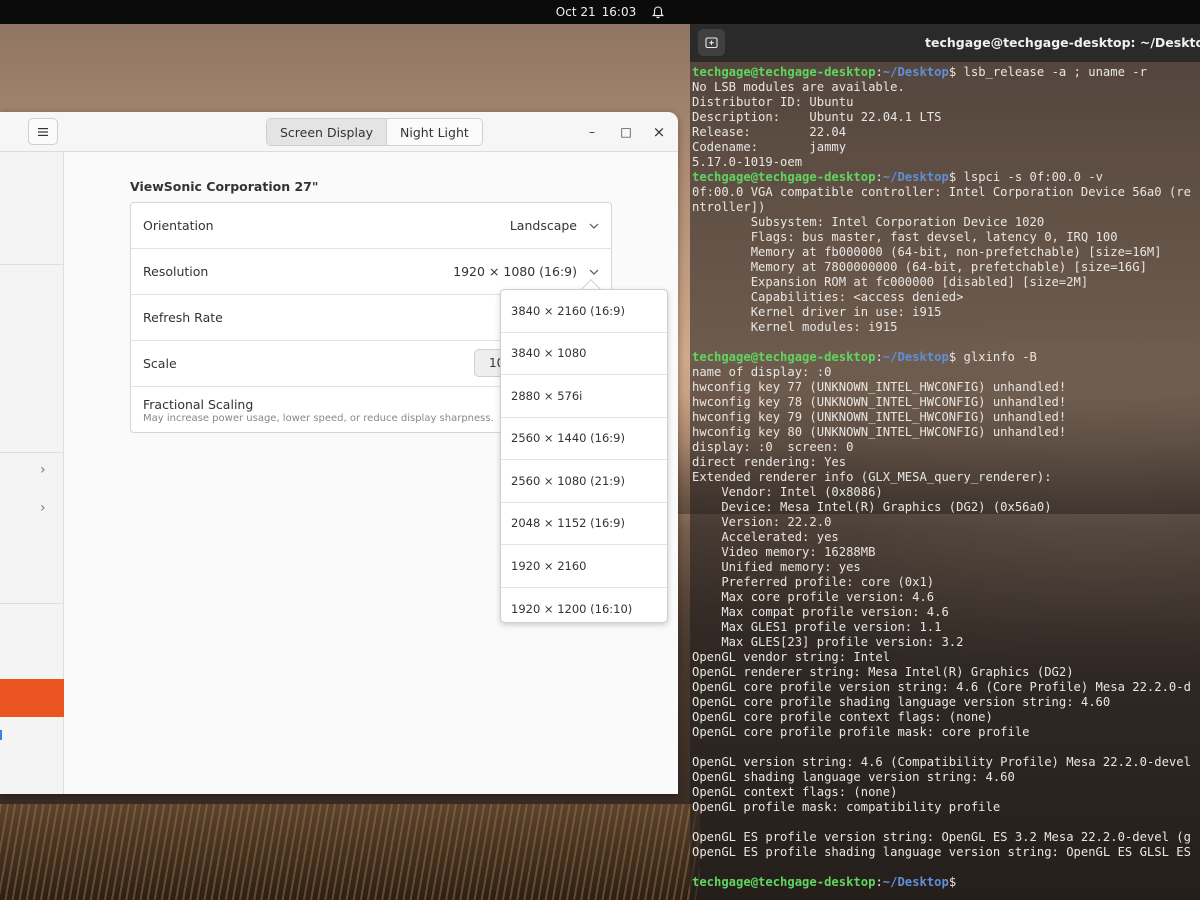 This screenshot has height=900, width=1200. Describe the element at coordinates (32, 473) in the screenshot. I see `settings-sidebar: › ›` at that location.